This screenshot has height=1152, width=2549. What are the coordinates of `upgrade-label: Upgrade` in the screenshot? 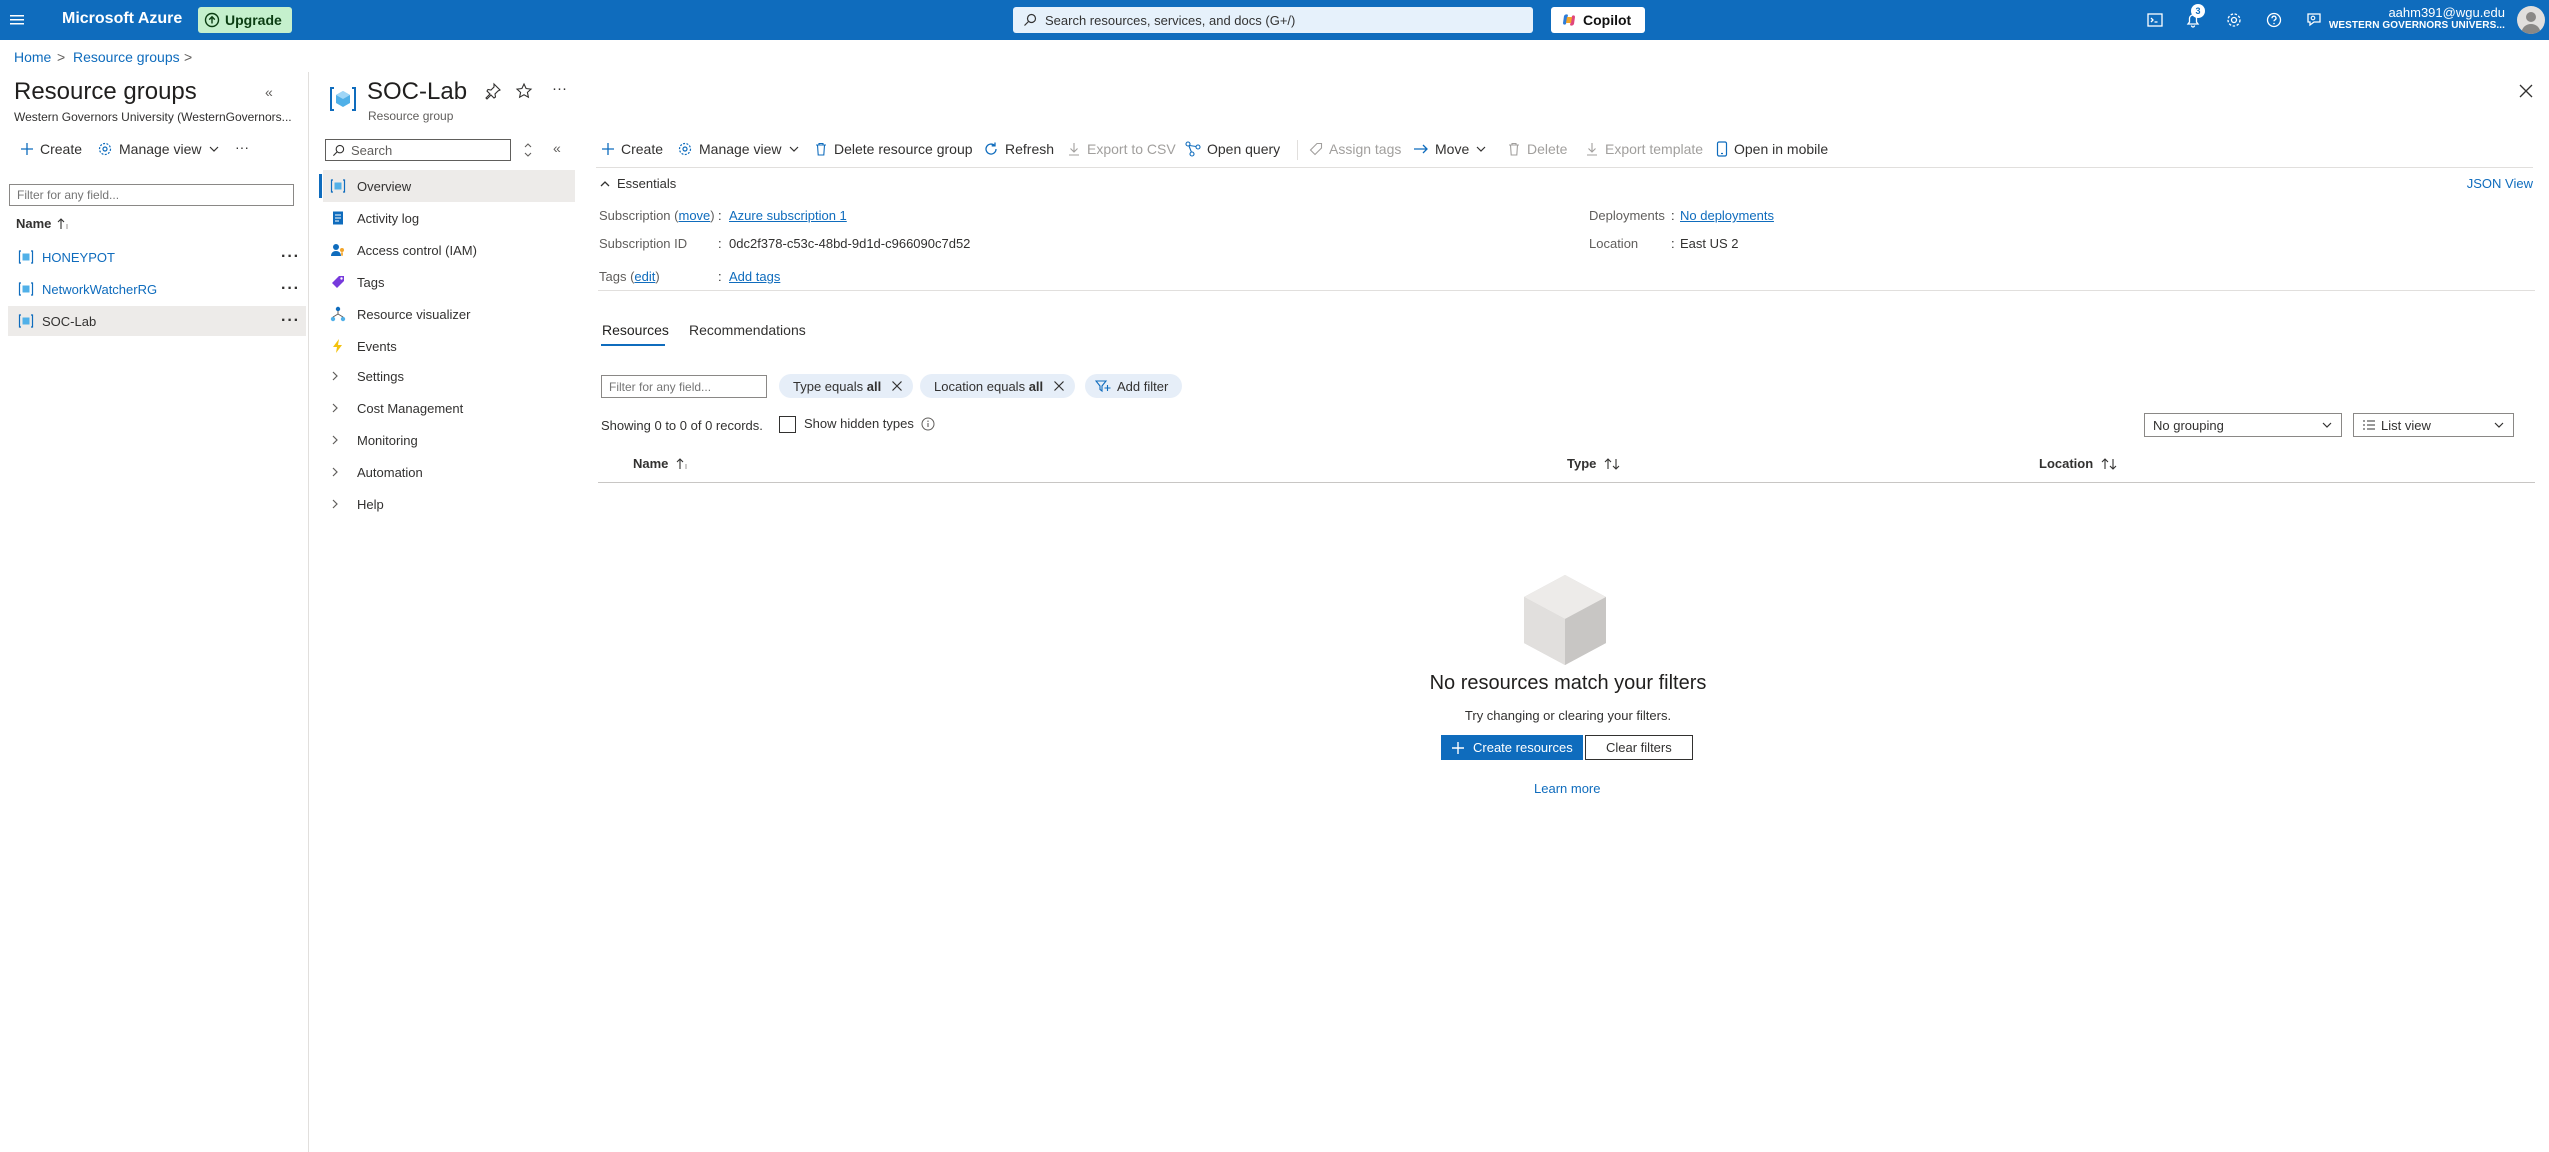 It's located at (253, 20).